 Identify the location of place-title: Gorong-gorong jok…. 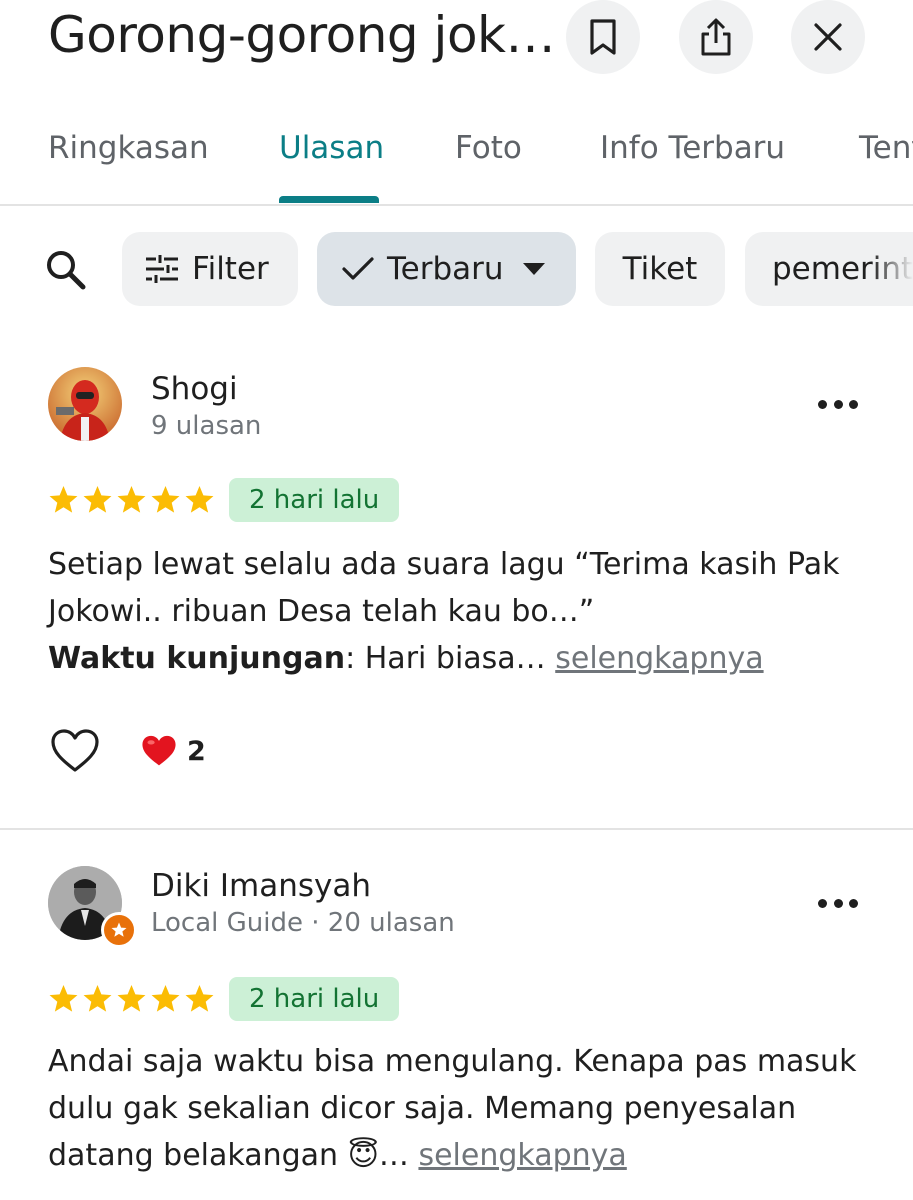
(302, 35).